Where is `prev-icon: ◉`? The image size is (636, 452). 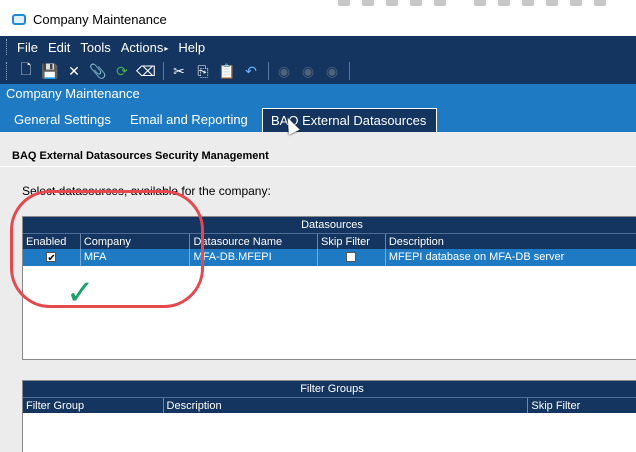
prev-icon: ◉ is located at coordinates (284, 71).